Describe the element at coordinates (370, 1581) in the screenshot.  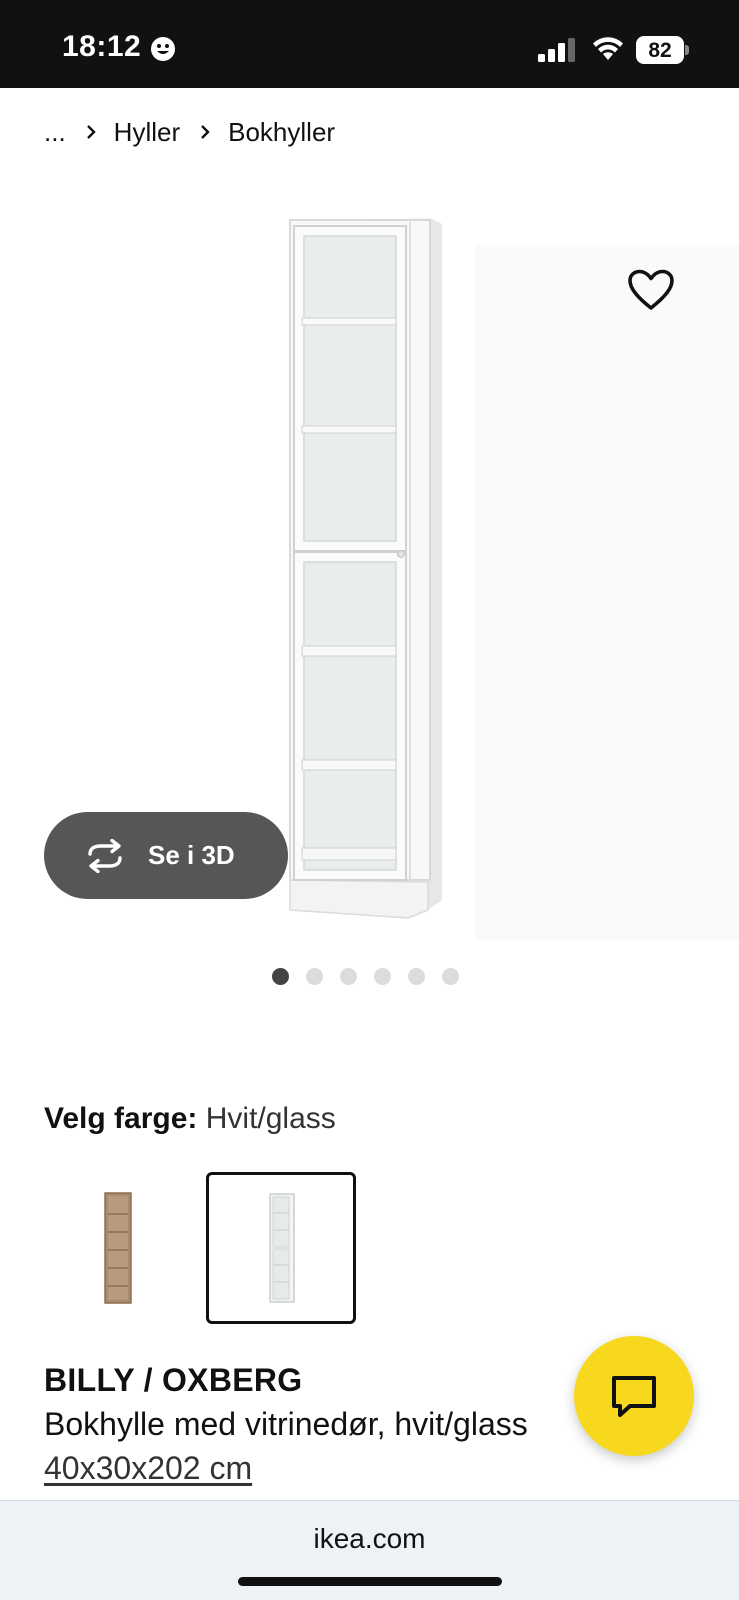
I see `home-indicator` at that location.